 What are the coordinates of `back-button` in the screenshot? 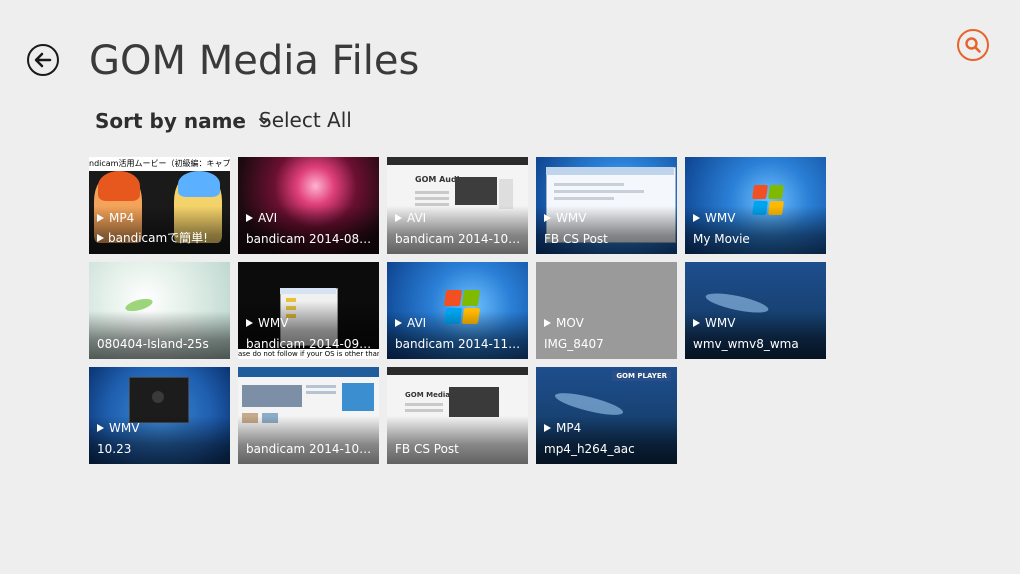 It's located at (43, 60).